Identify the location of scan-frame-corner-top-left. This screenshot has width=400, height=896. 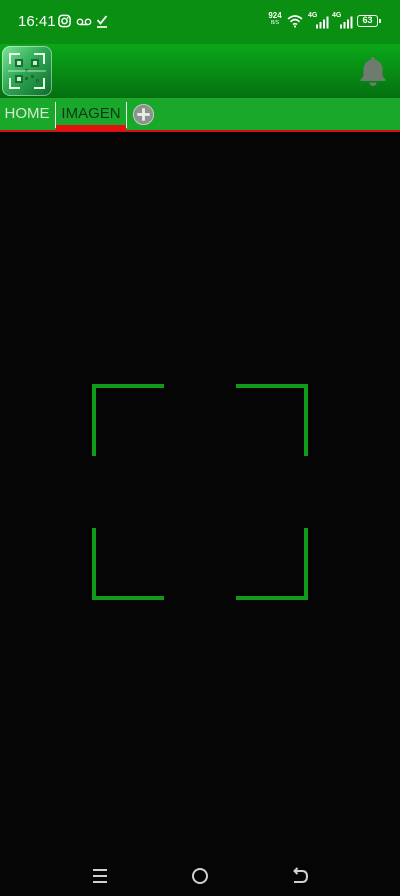
(128, 420).